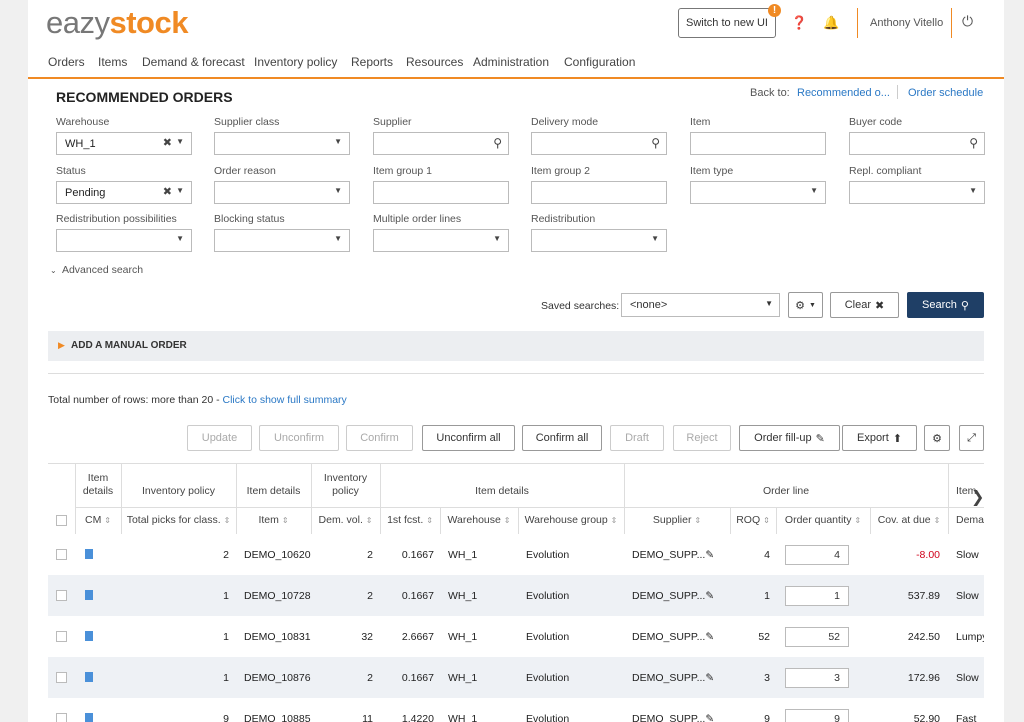 This screenshot has width=1024, height=722. Describe the element at coordinates (817, 555) in the screenshot. I see `order-quantity-input: 4` at that location.